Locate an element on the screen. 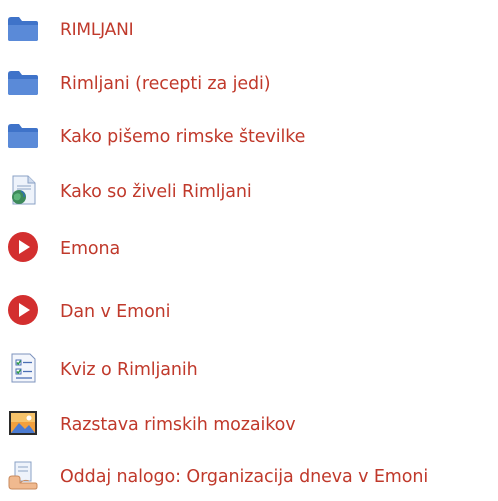  activity-link: Kako pišemo rimske številke is located at coordinates (182, 137).